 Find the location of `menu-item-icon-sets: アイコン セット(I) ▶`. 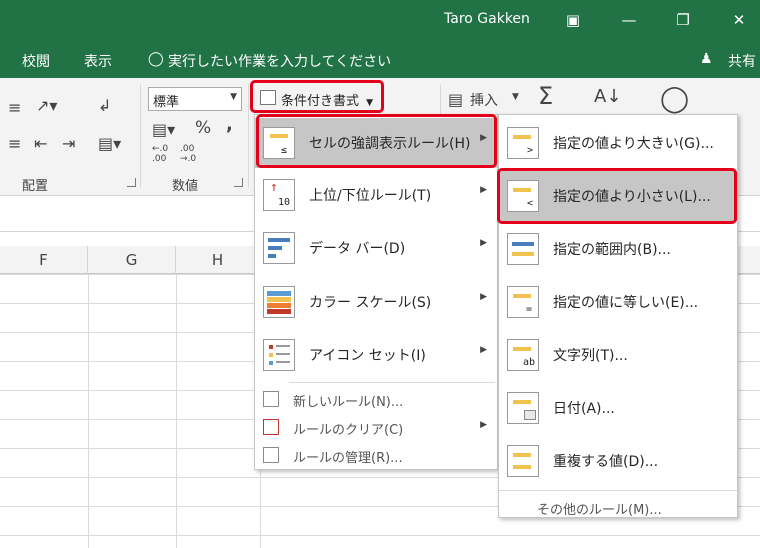

menu-item-icon-sets: アイコン セット(I) ▶ is located at coordinates (376, 355).